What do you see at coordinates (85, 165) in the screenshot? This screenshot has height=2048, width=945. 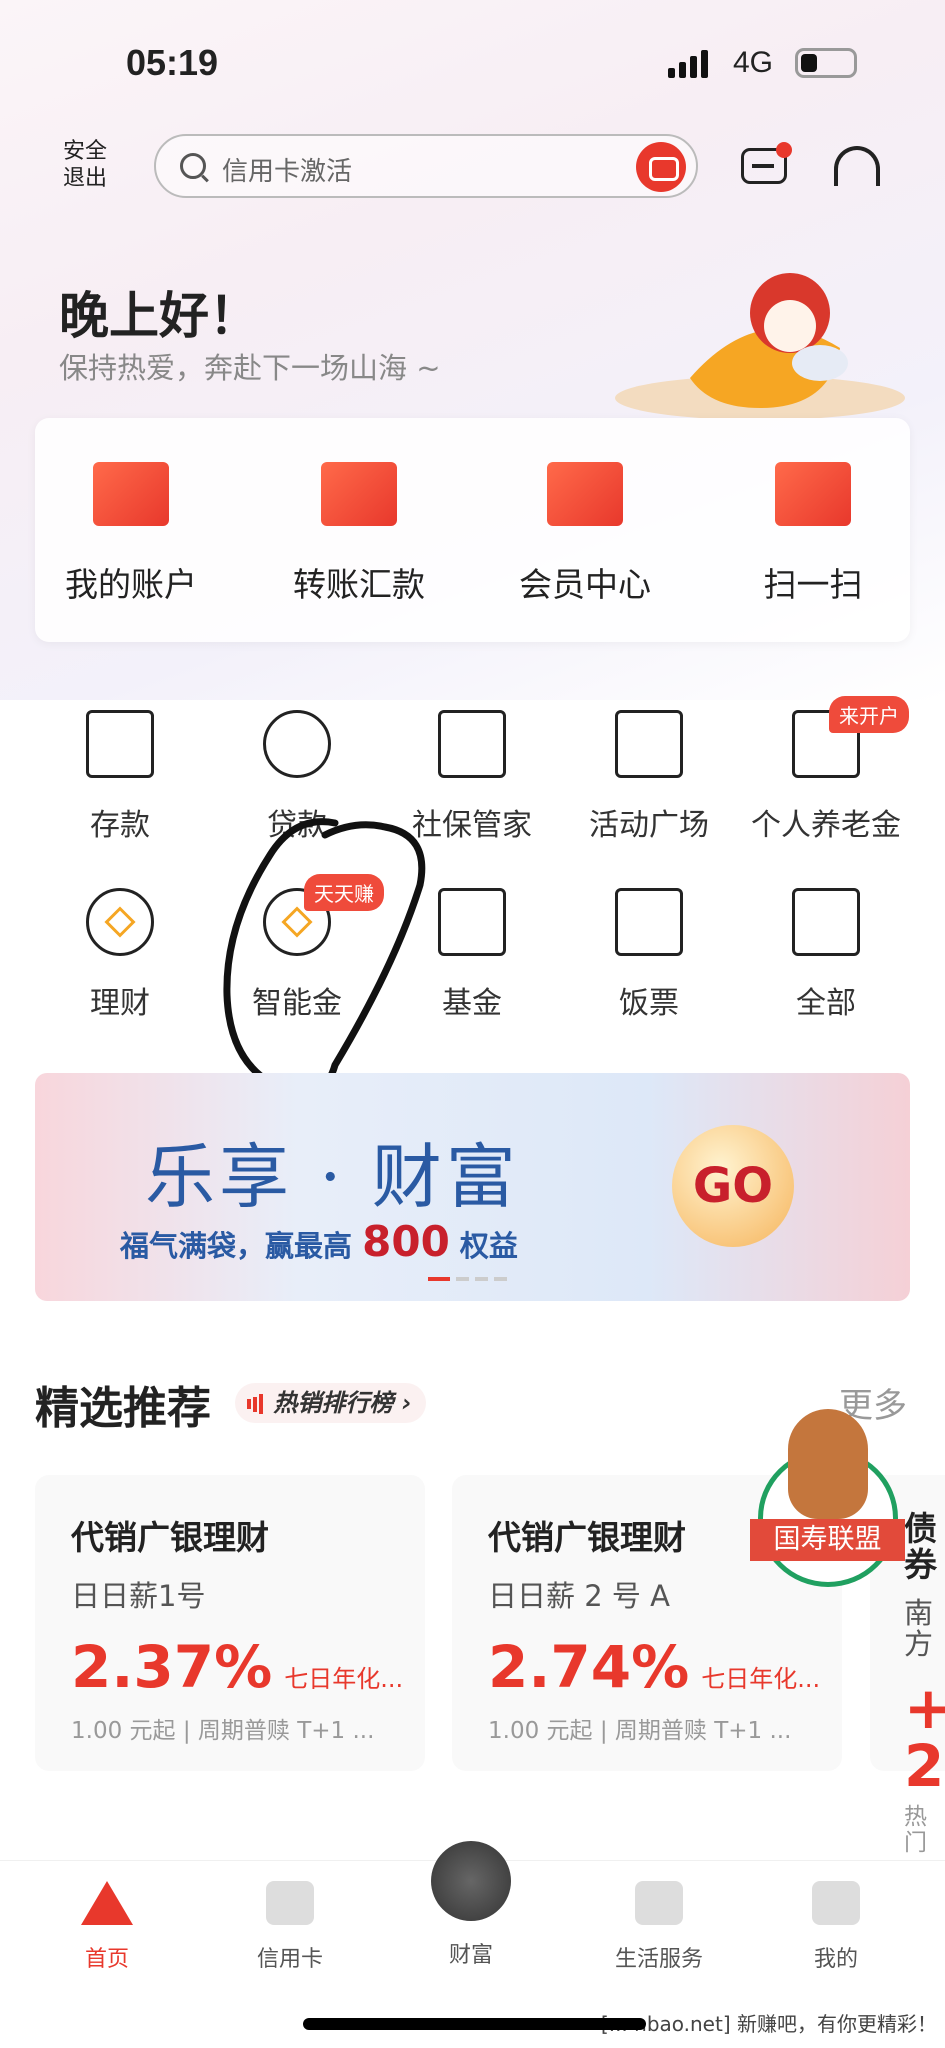 I see `logout-button: 安全 退出` at bounding box center [85, 165].